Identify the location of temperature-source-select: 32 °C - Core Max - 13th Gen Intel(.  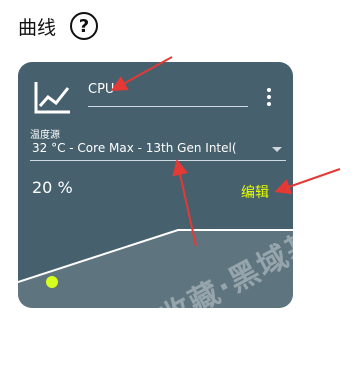
(158, 149).